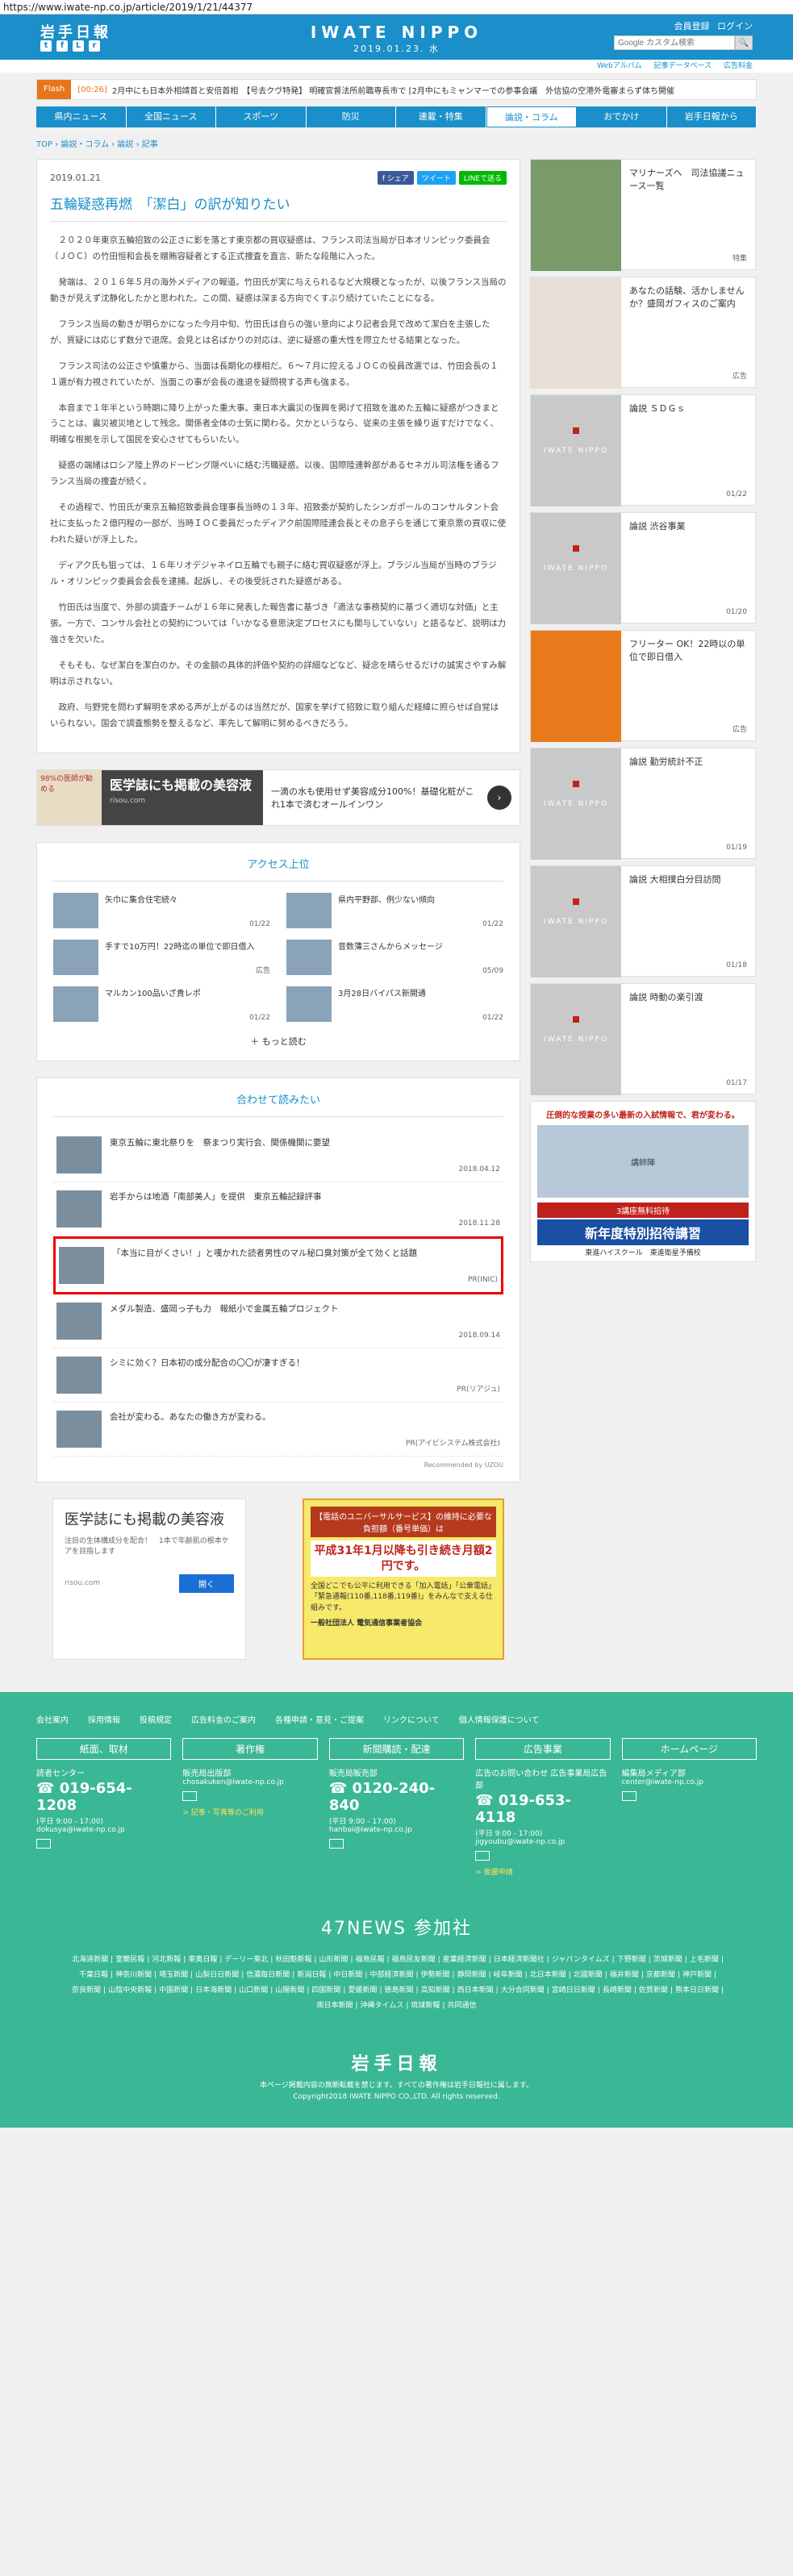  What do you see at coordinates (397, 1797) in the screenshot?
I see `phone-number: ☎ 0120-240-840` at bounding box center [397, 1797].